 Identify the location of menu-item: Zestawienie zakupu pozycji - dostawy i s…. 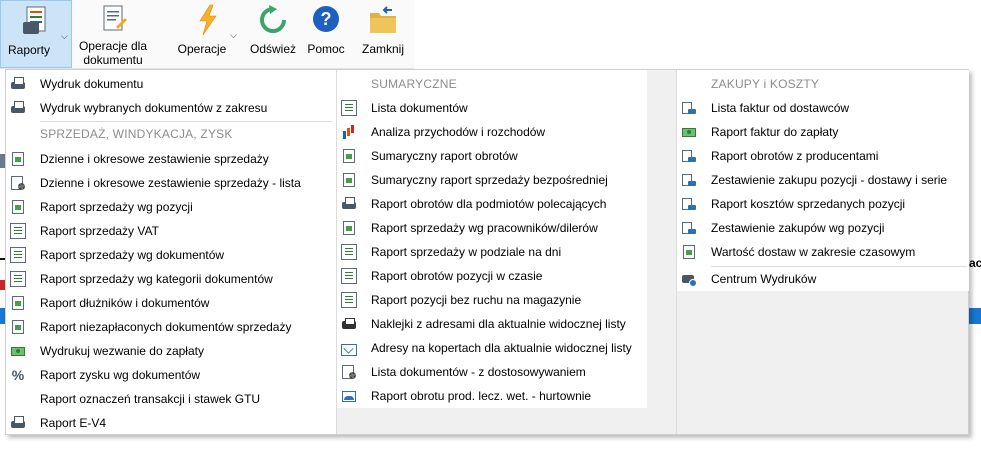
(822, 180).